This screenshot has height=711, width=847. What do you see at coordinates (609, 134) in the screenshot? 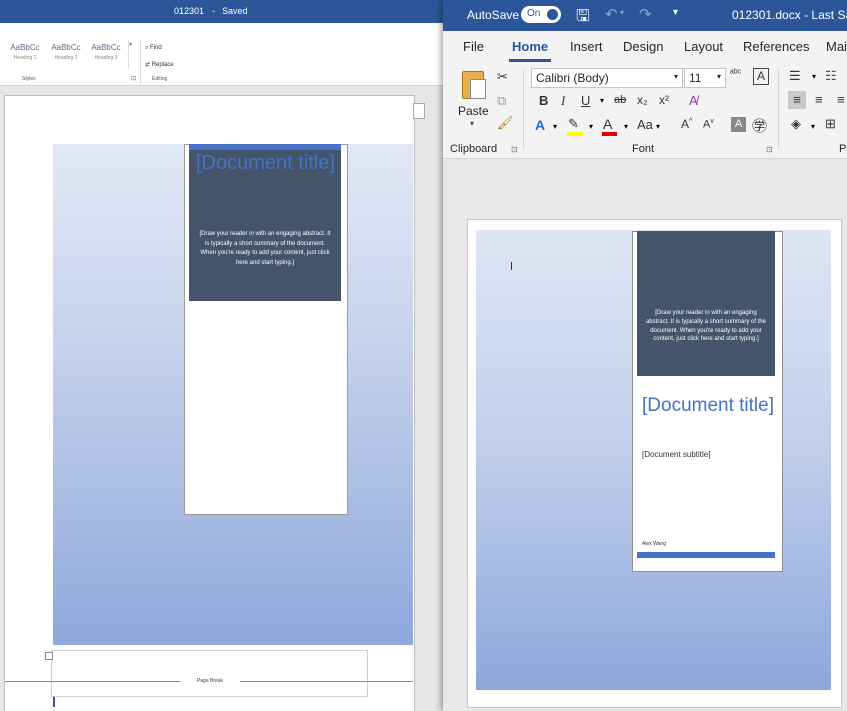
I see `font-color-swatch` at bounding box center [609, 134].